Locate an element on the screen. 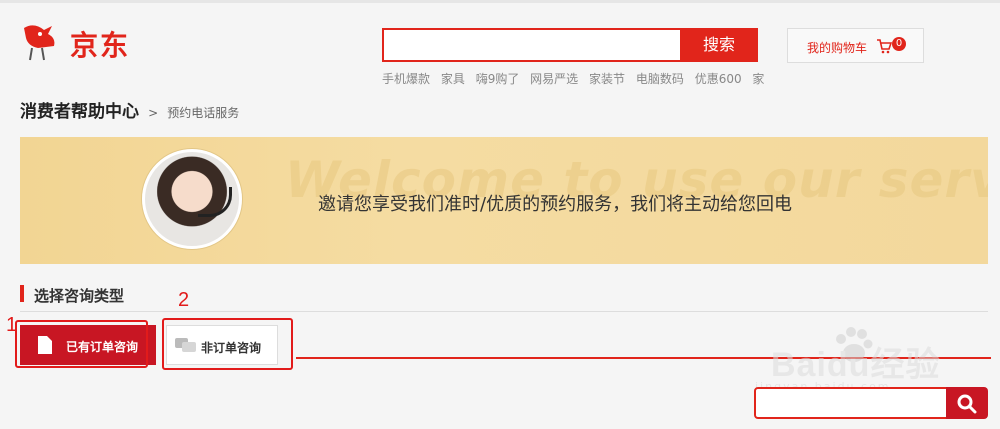 The image size is (1000, 429). jd-dog-mascot-icon is located at coordinates (39, 43).